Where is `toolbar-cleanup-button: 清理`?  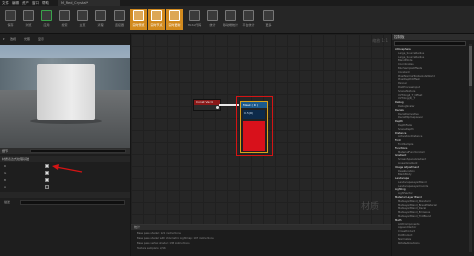
toolbar-cleanup-button: 清理 is located at coordinates (100, 19).